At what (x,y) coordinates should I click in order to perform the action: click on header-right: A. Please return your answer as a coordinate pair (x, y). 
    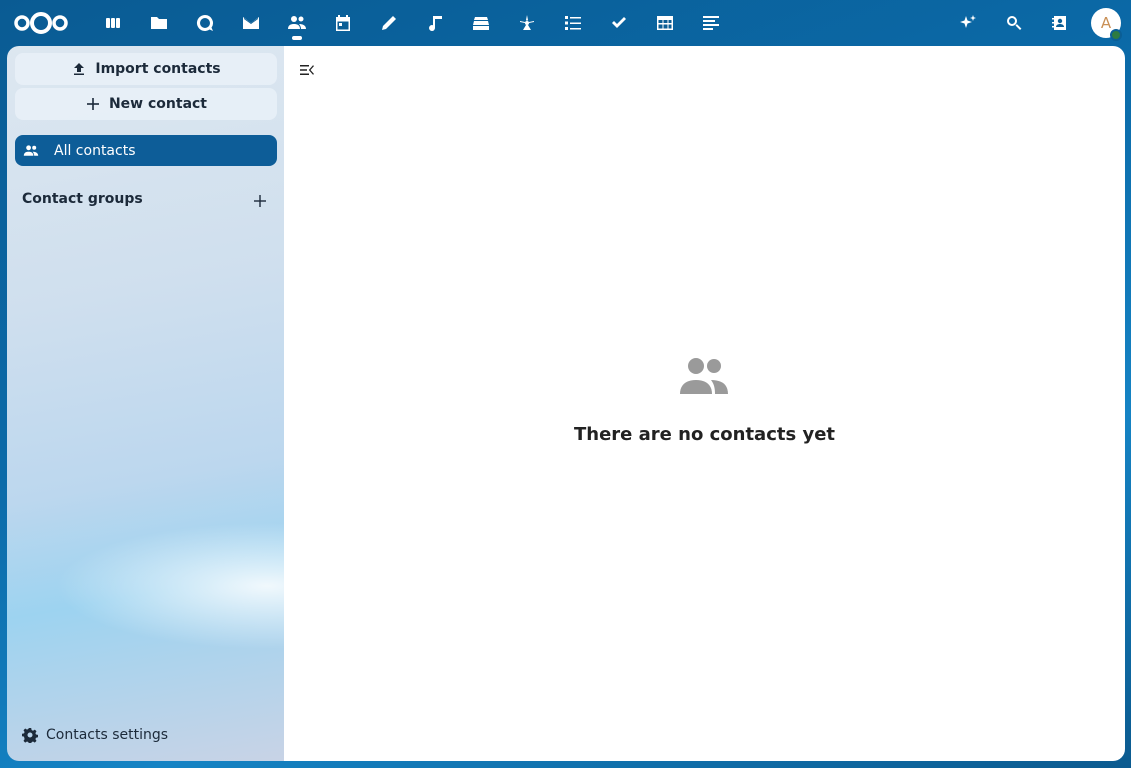
    Looking at the image, I should click on (1038, 23).